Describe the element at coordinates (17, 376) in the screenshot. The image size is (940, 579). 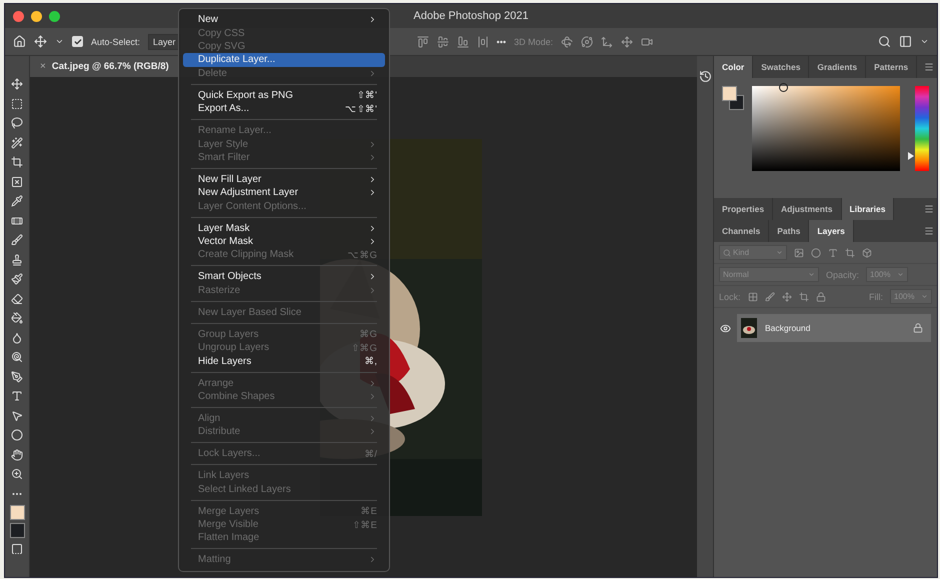
I see `pen-icon` at that location.